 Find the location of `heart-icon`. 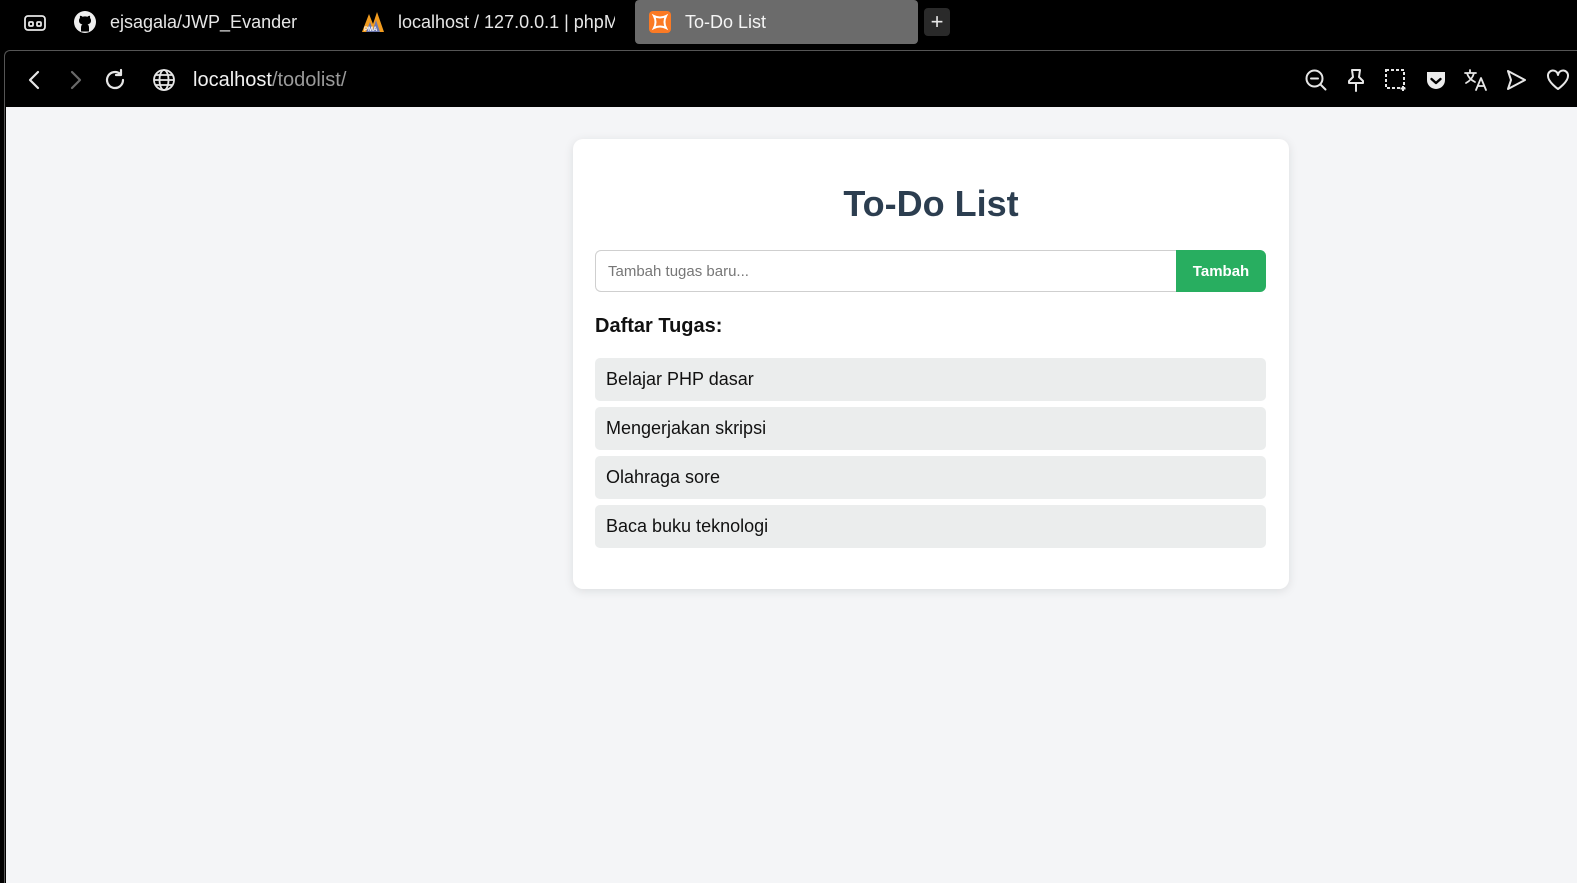

heart-icon is located at coordinates (1558, 80).